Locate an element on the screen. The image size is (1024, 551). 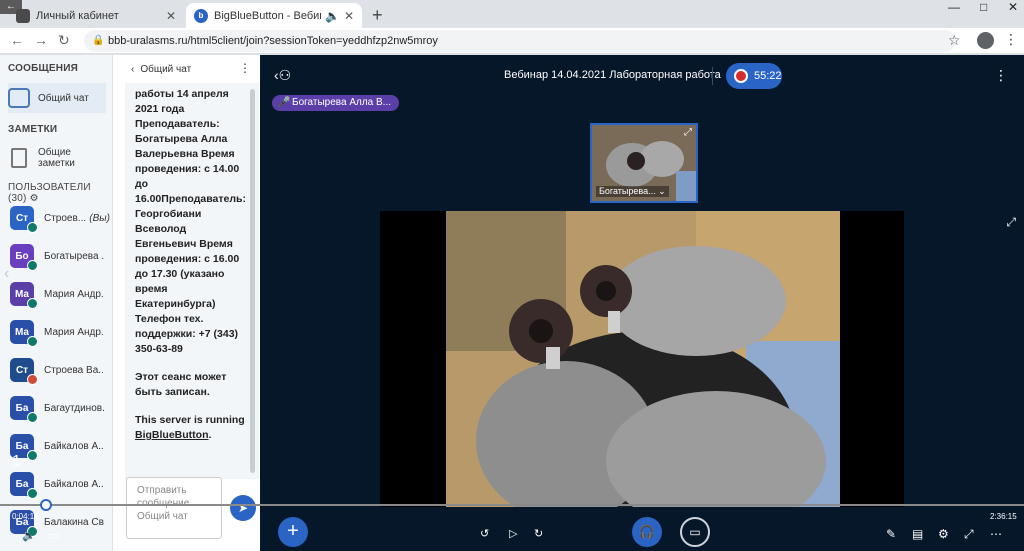
caption-number: 1 is located at coordinates (16, 461).